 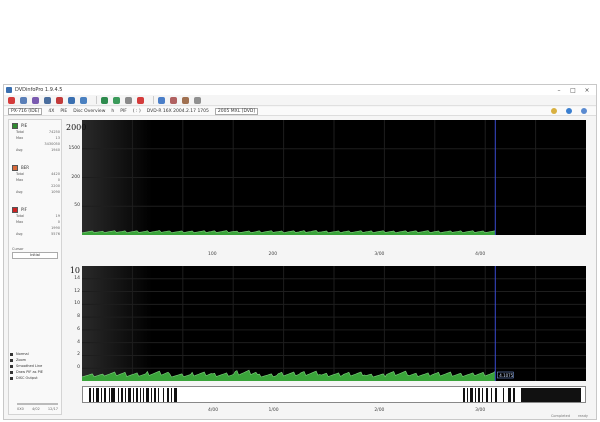 What do you see at coordinates (36, 137) in the screenshot?
I see `legend-pie: PIE Total 74250 Max 13 3430050 Avg 1940` at bounding box center [36, 137].